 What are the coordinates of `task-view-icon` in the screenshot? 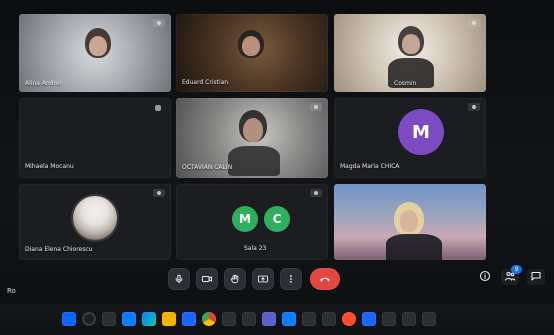 It's located at (109, 319).